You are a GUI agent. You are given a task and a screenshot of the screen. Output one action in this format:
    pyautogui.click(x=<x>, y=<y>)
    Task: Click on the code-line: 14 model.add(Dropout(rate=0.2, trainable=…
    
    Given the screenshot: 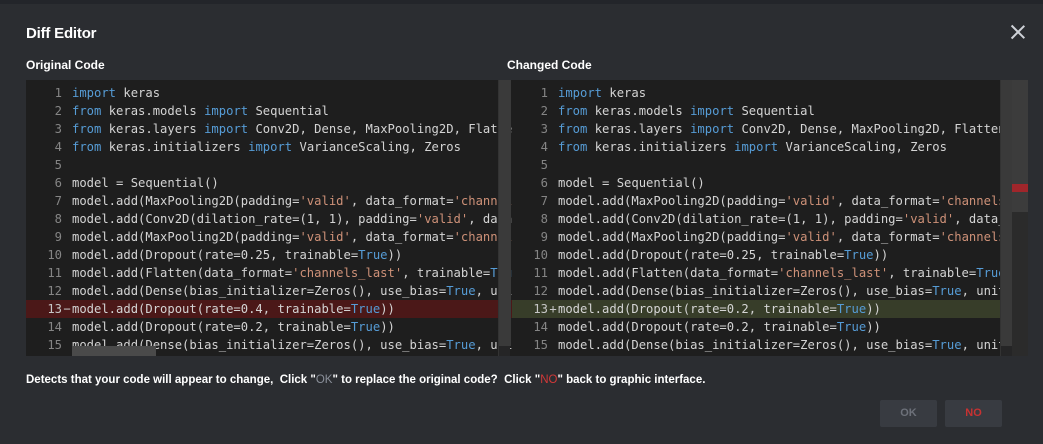 What is the action you would take?
    pyautogui.click(x=269, y=327)
    